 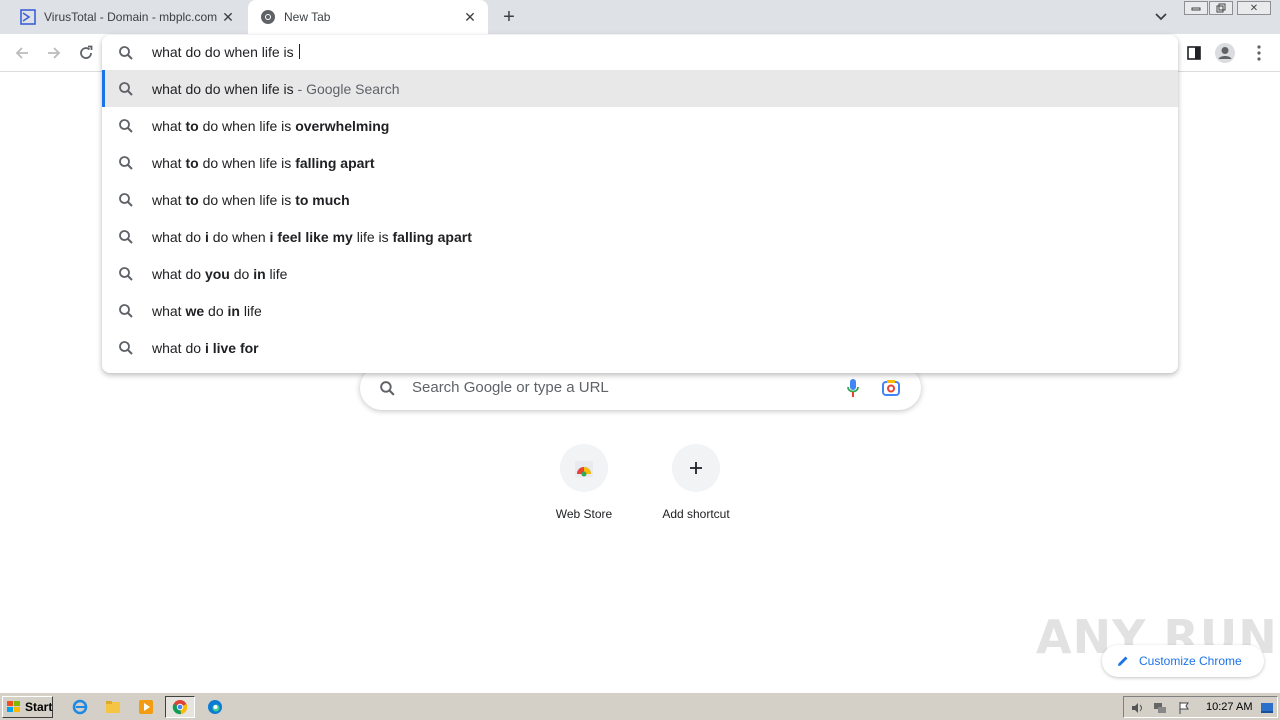 What do you see at coordinates (342, 125) in the screenshot?
I see `suggestion-fragment: overwhelming` at bounding box center [342, 125].